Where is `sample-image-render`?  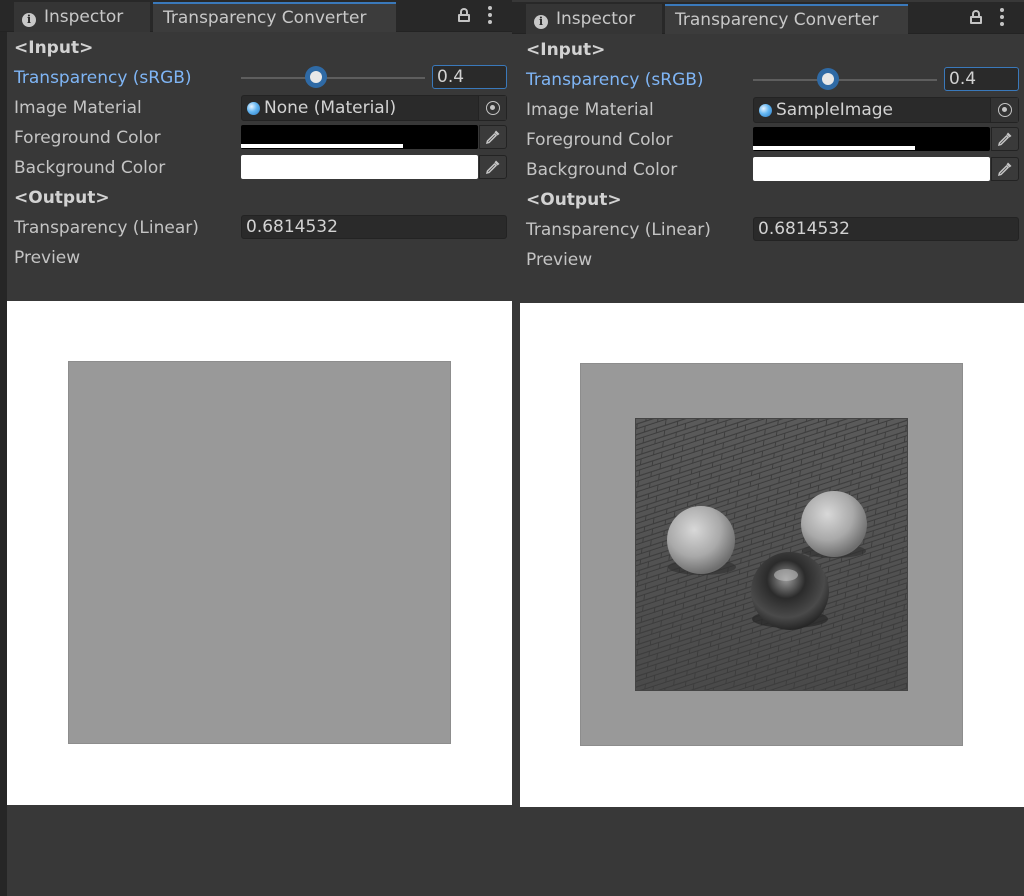 sample-image-render is located at coordinates (771, 554).